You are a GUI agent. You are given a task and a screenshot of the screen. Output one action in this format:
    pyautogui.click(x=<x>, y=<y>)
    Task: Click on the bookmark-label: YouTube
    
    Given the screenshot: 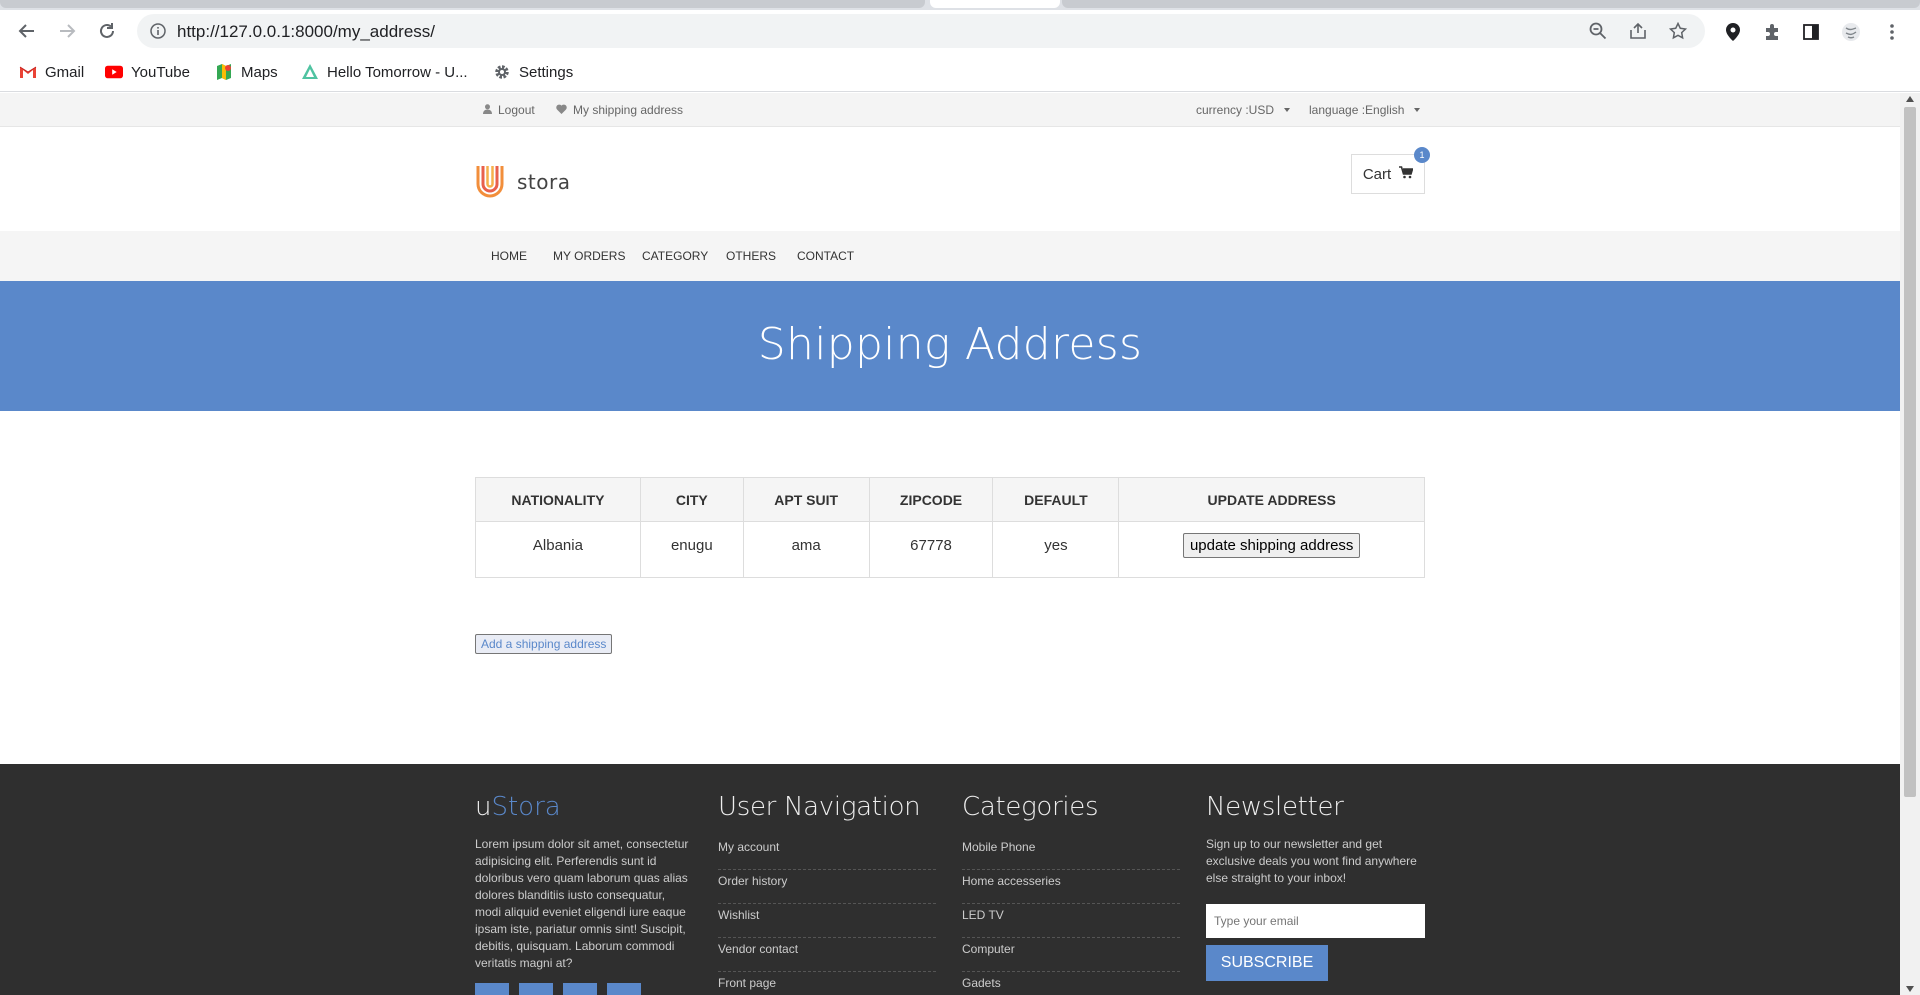 What is the action you would take?
    pyautogui.click(x=160, y=72)
    